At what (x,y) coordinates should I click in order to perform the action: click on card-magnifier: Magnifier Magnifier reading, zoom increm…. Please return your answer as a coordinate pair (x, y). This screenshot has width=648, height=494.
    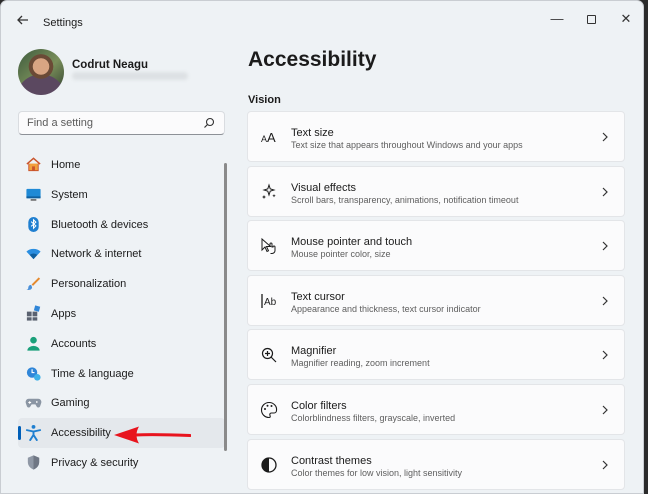
    Looking at the image, I should click on (436, 355).